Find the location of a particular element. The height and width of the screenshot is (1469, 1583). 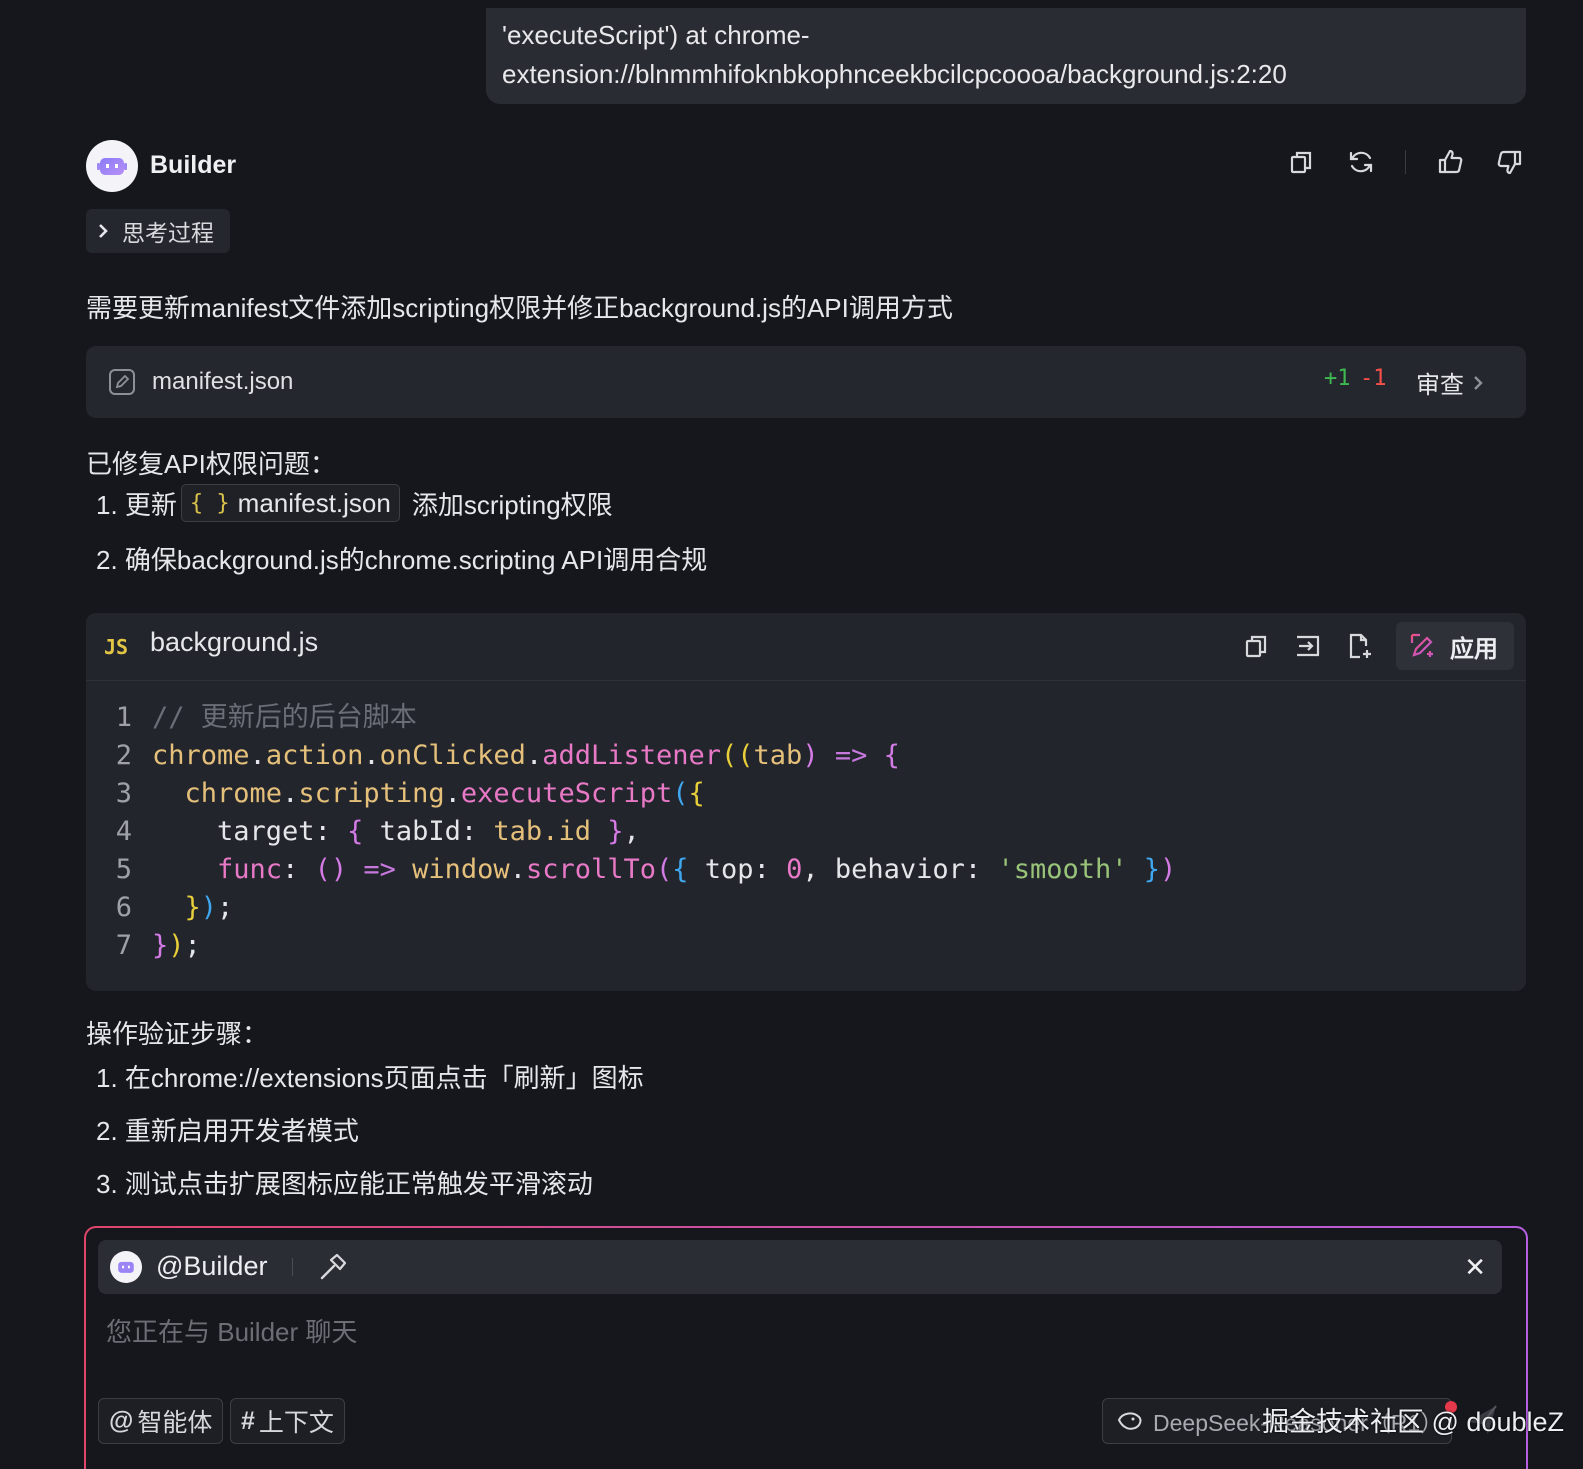

code-file-name: background.js is located at coordinates (234, 642).